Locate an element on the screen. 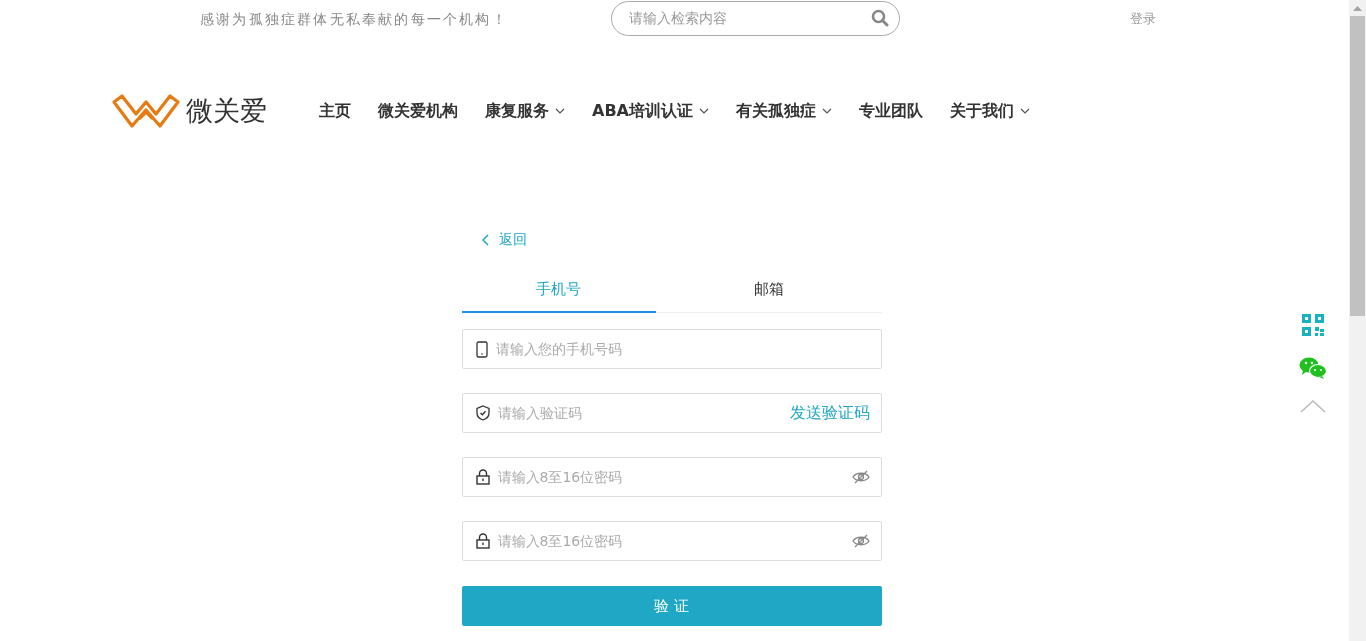  back-to-top-icon is located at coordinates (1313, 406).